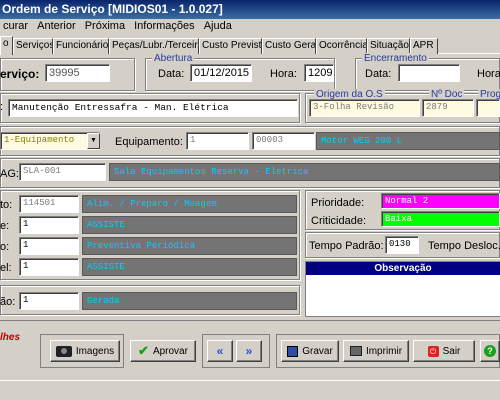  Describe the element at coordinates (63, 351) in the screenshot. I see `camera-icon` at that location.